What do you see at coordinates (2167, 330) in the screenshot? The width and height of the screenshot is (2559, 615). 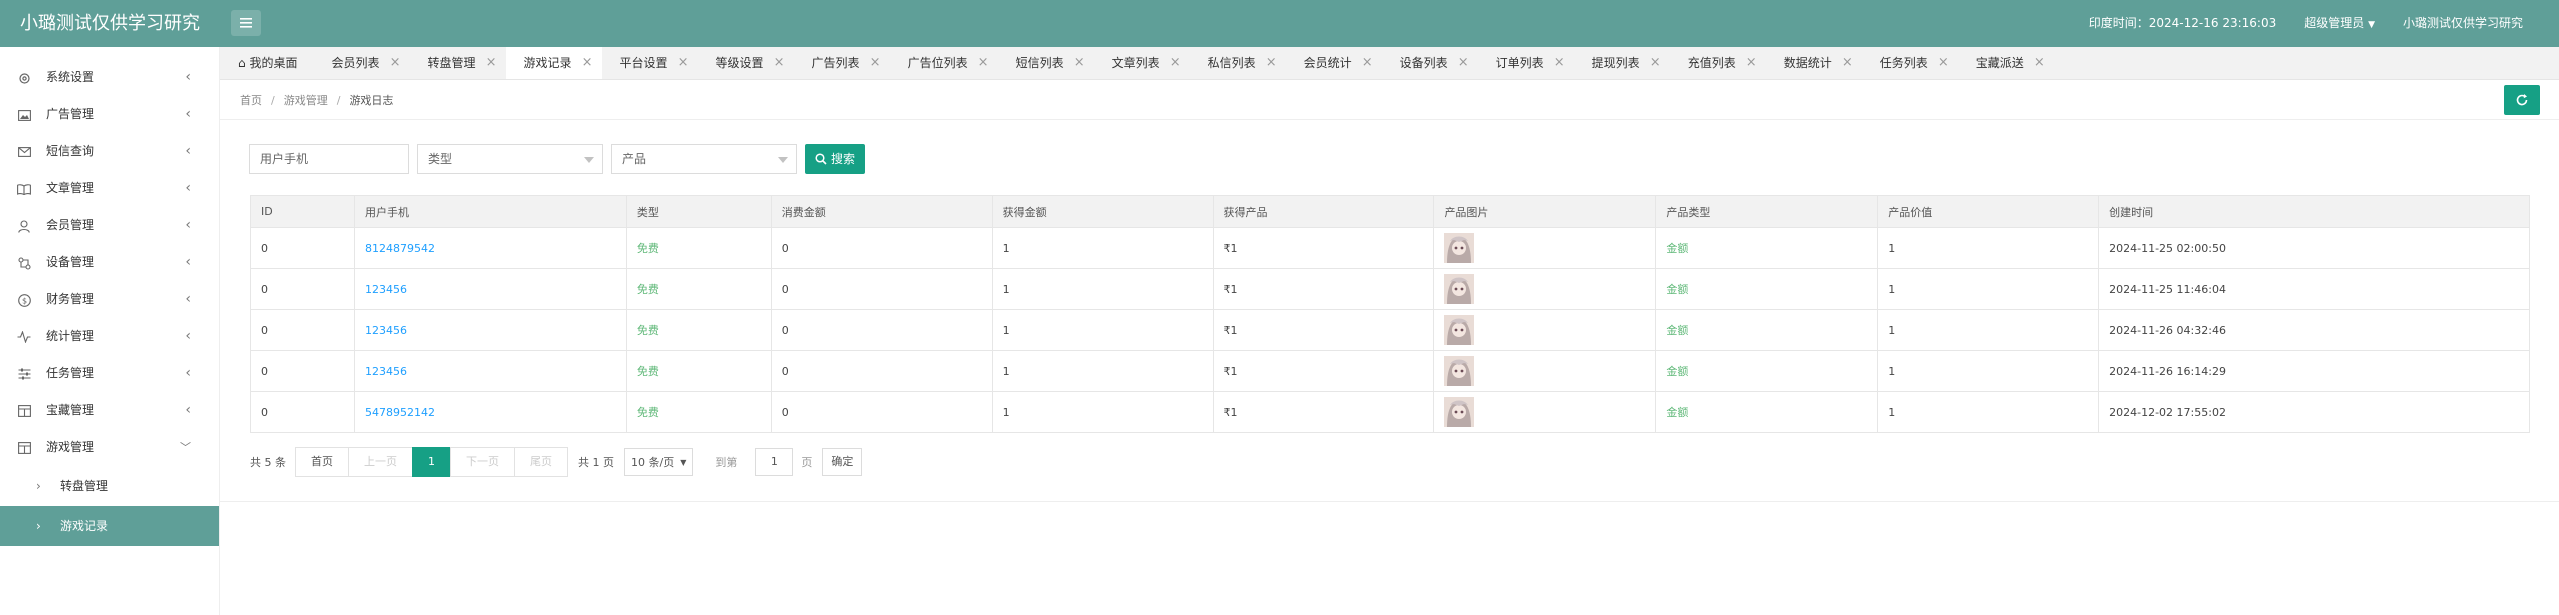 I see `cell-created: 2024-11-26 04:32:46` at bounding box center [2167, 330].